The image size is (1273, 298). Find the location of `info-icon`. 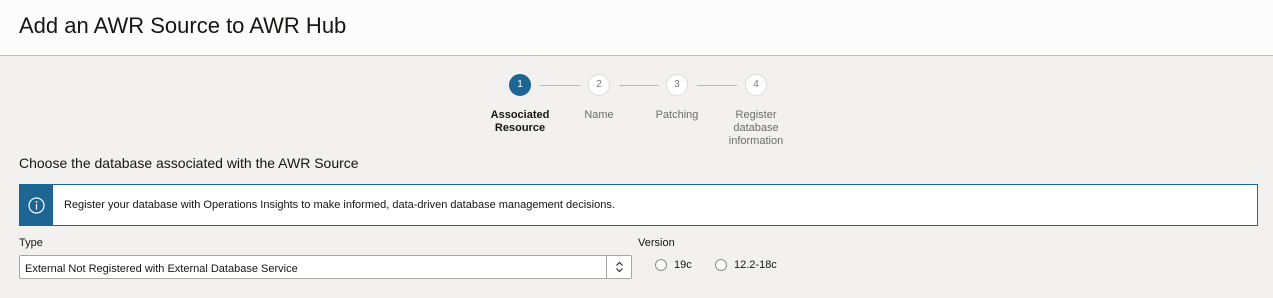

info-icon is located at coordinates (36, 205).